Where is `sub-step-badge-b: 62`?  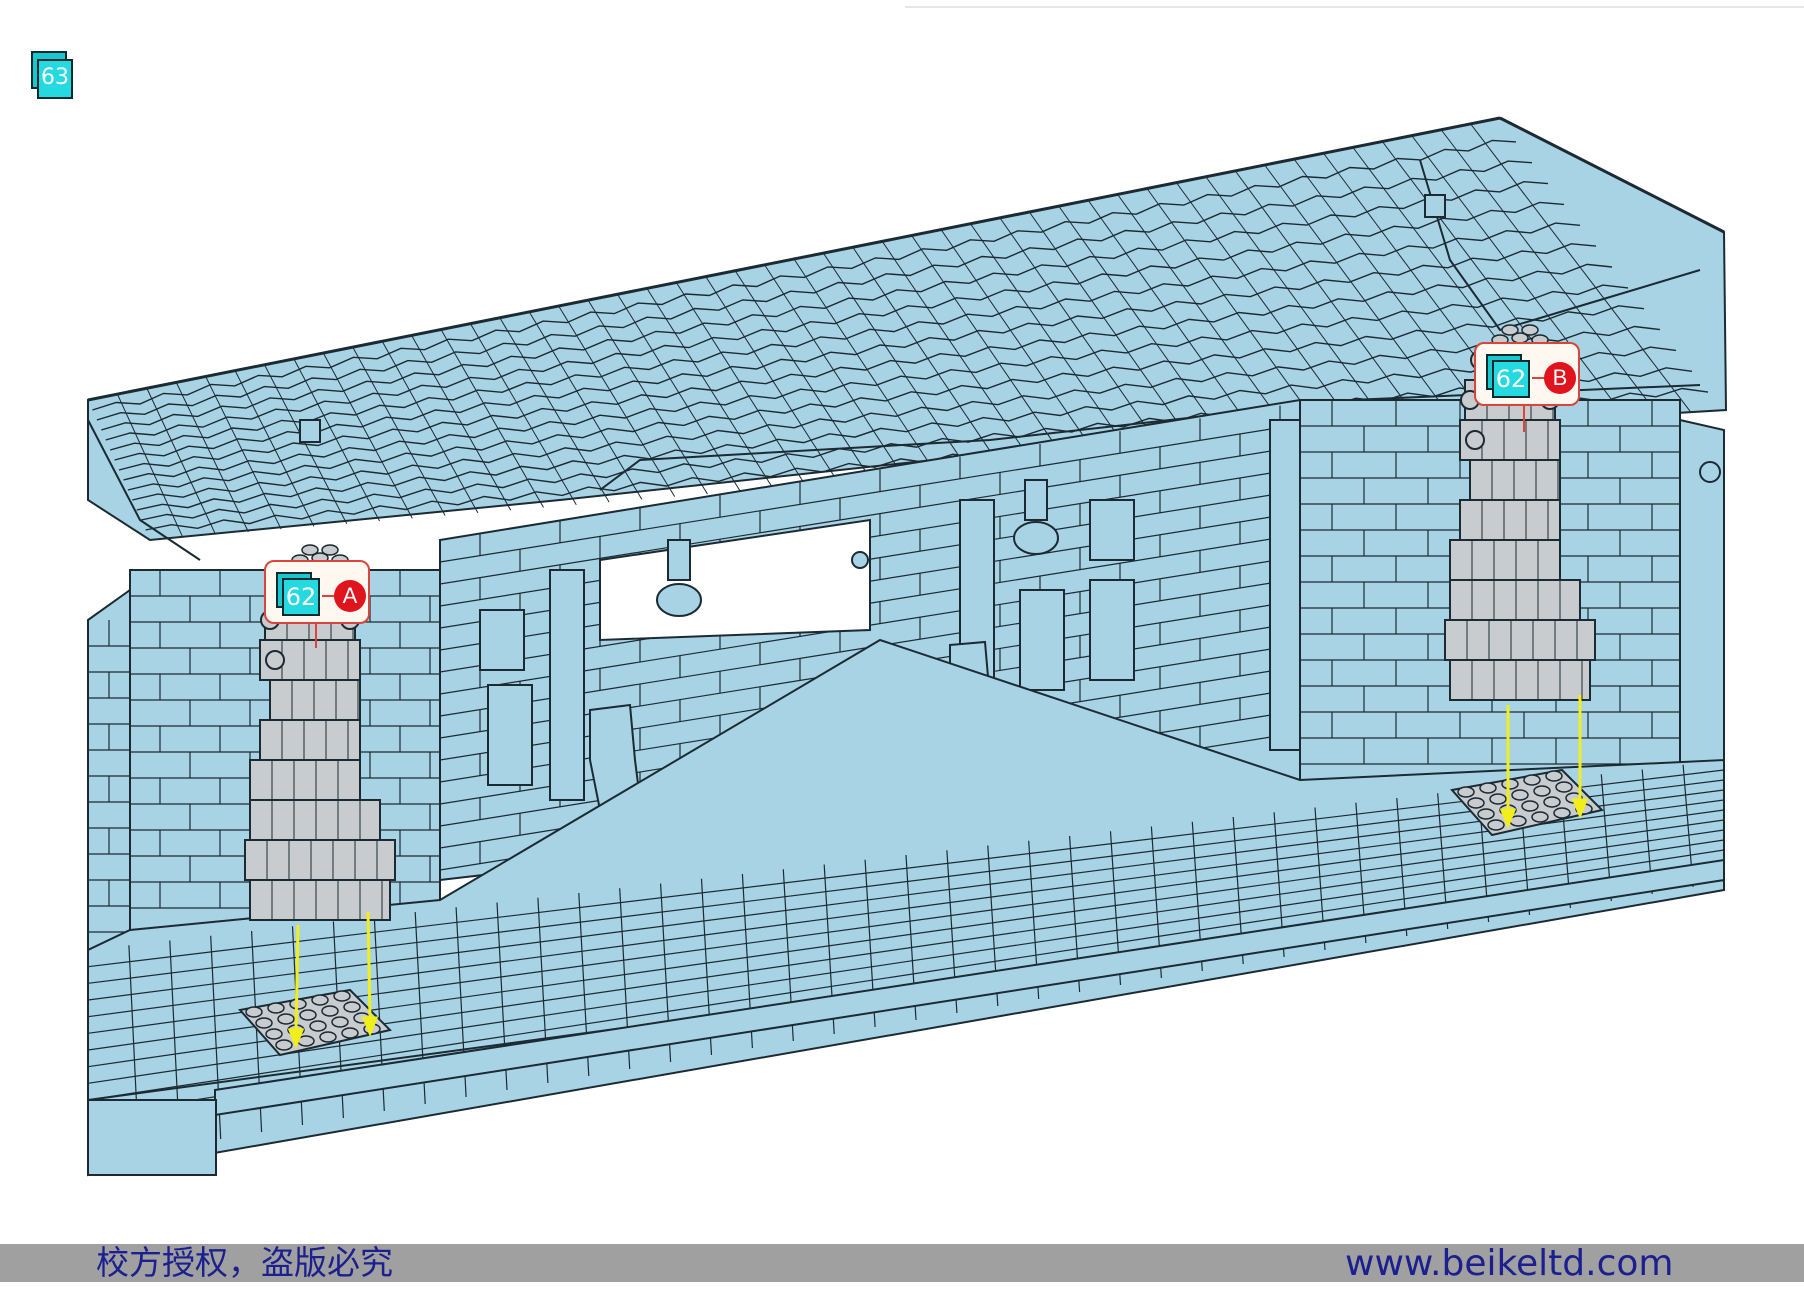 sub-step-badge-b: 62 is located at coordinates (1509, 377).